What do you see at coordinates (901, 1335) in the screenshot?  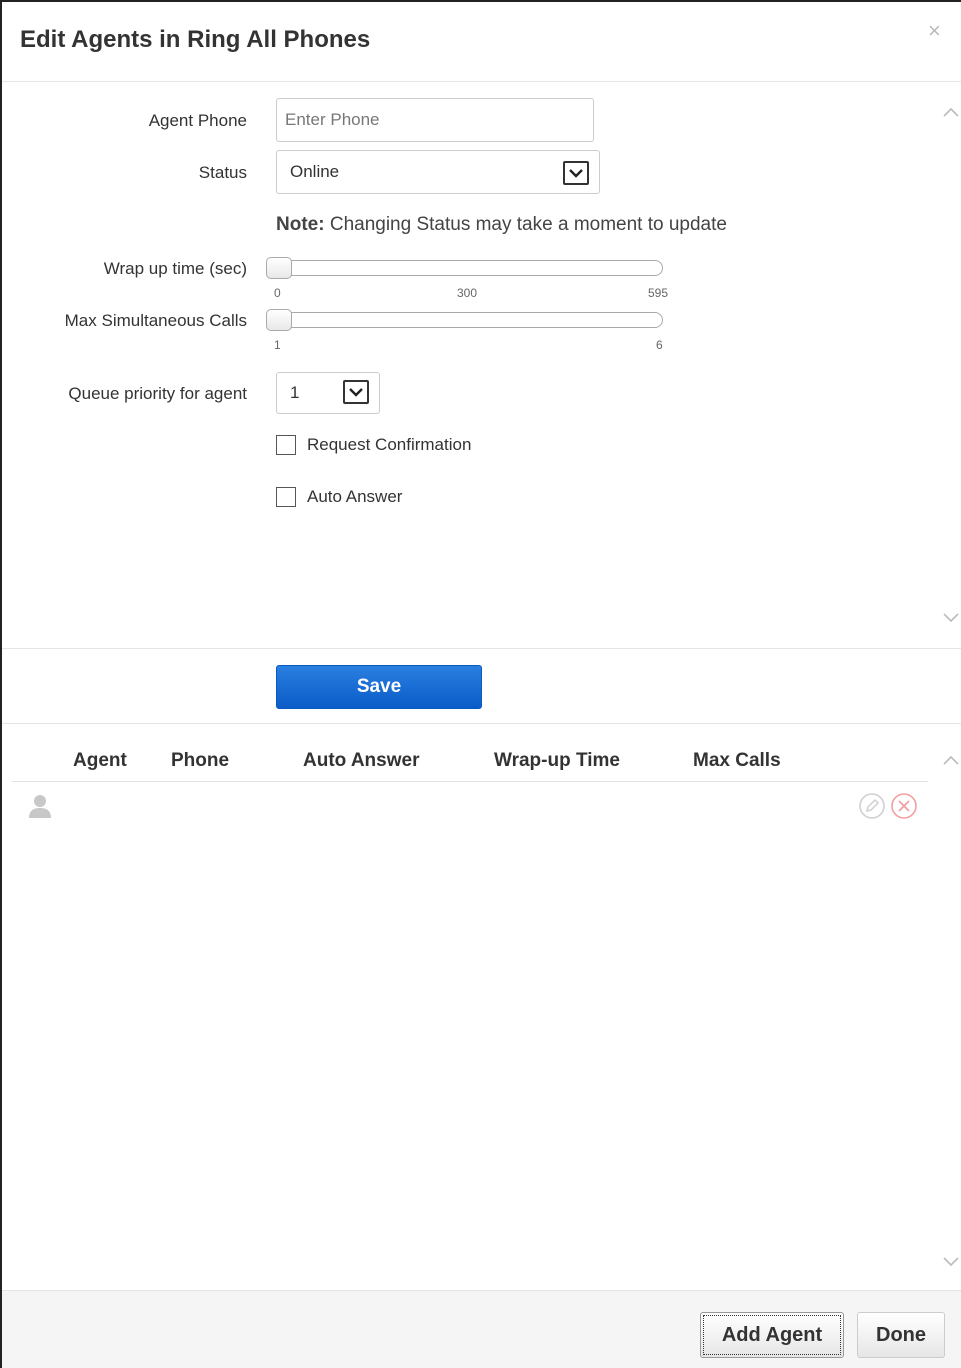 I see `done-button: Done` at bounding box center [901, 1335].